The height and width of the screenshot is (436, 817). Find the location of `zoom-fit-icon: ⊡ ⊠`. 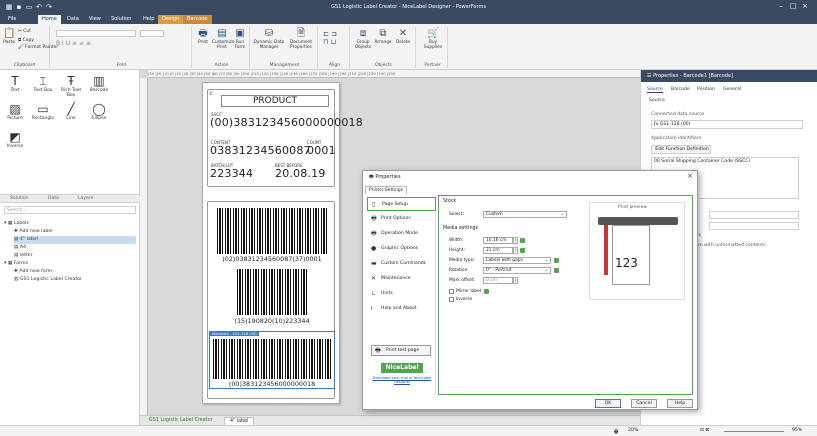

zoom-fit-icon: ⊡ ⊠ is located at coordinates (704, 430).